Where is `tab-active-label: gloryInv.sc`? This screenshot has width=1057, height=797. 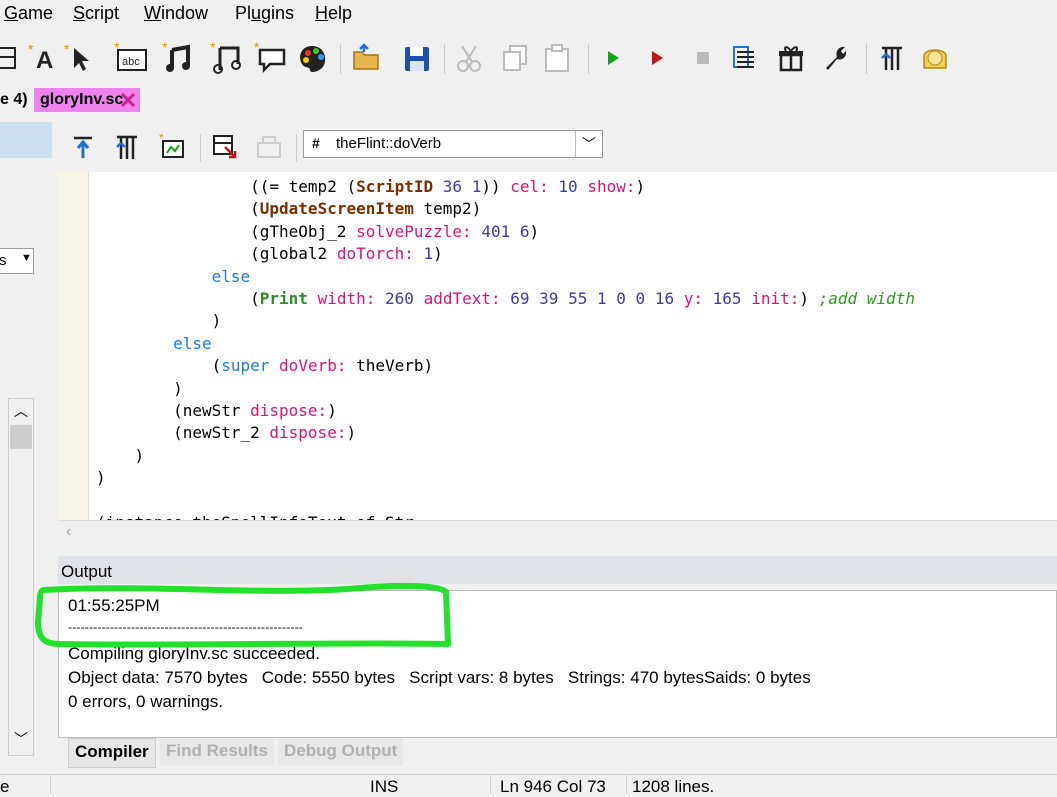
tab-active-label: gloryInv.sc is located at coordinates (82, 99).